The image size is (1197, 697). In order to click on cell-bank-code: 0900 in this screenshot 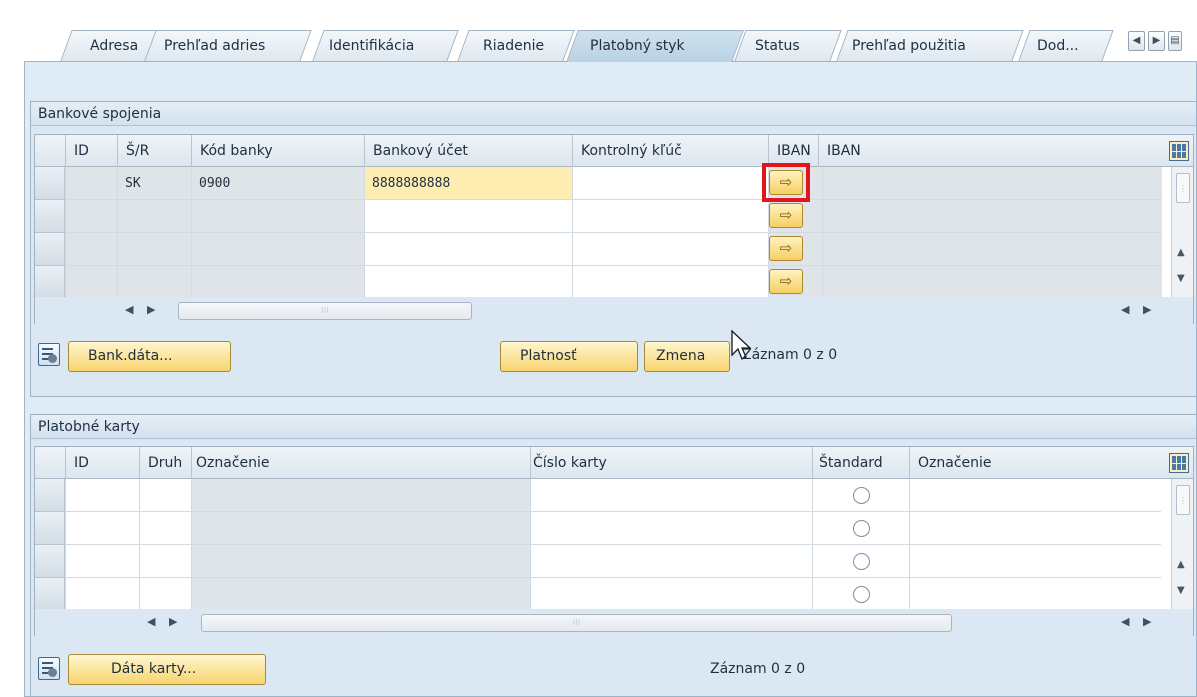, I will do `click(277, 183)`.